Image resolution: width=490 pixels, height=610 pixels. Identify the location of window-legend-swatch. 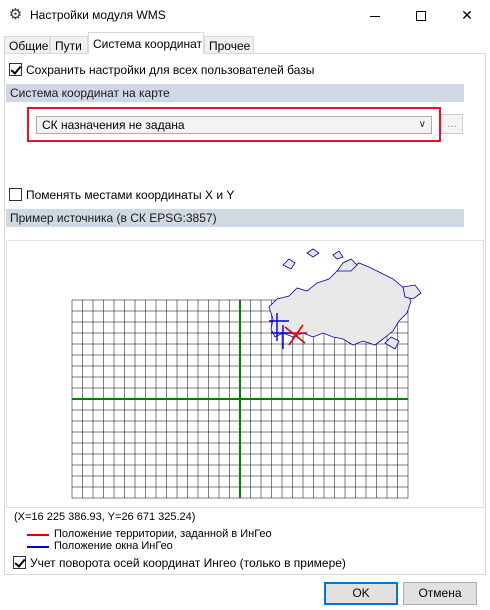
(38, 547).